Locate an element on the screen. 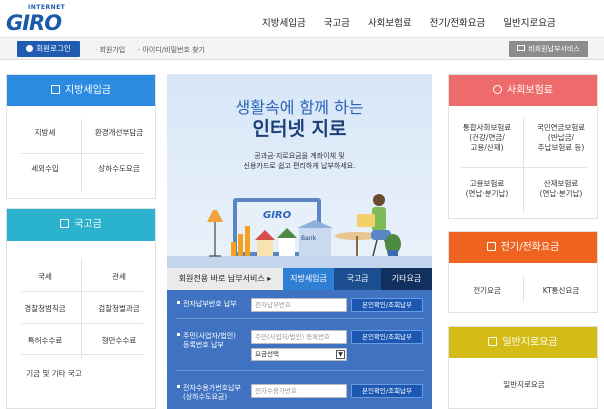 This screenshot has width=604, height=409. general-giro-panel: 일반지로요금 일반지로요금 is located at coordinates (523, 367).